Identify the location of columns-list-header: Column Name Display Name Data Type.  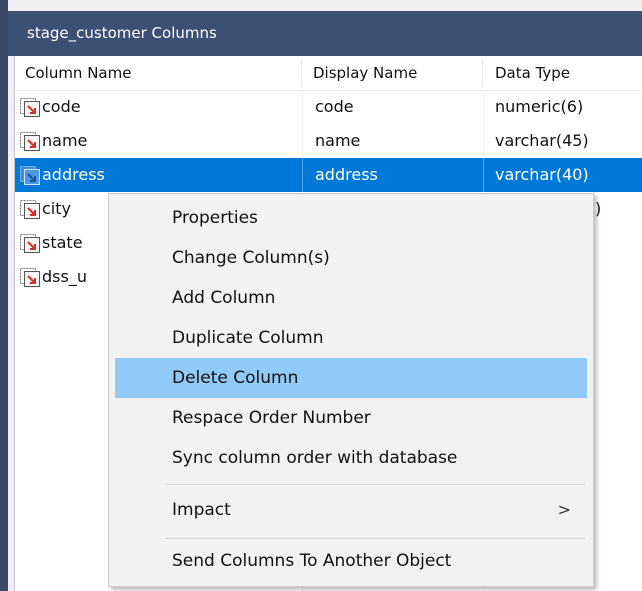
(328, 73).